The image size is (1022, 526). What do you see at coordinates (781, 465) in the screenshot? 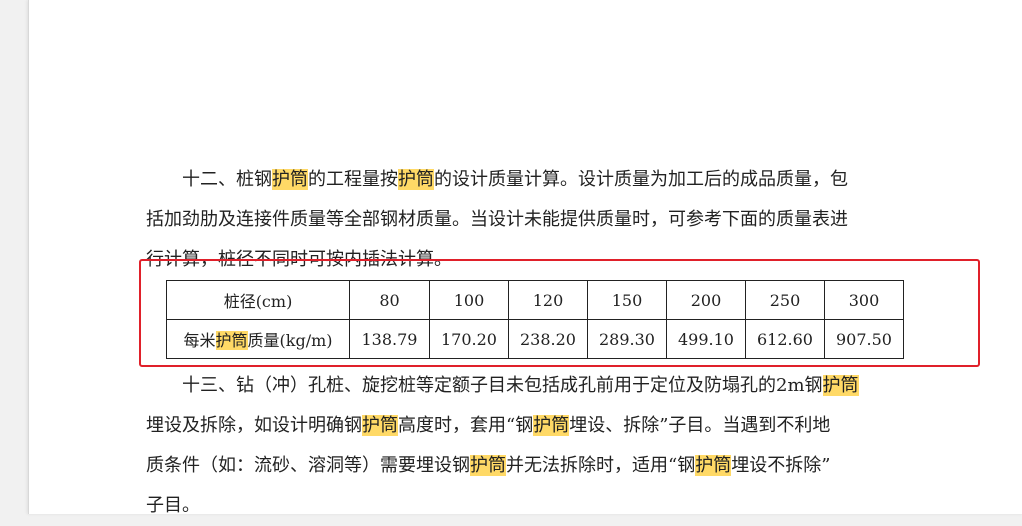
I see `text-run: 埋设不拆除”` at bounding box center [781, 465].